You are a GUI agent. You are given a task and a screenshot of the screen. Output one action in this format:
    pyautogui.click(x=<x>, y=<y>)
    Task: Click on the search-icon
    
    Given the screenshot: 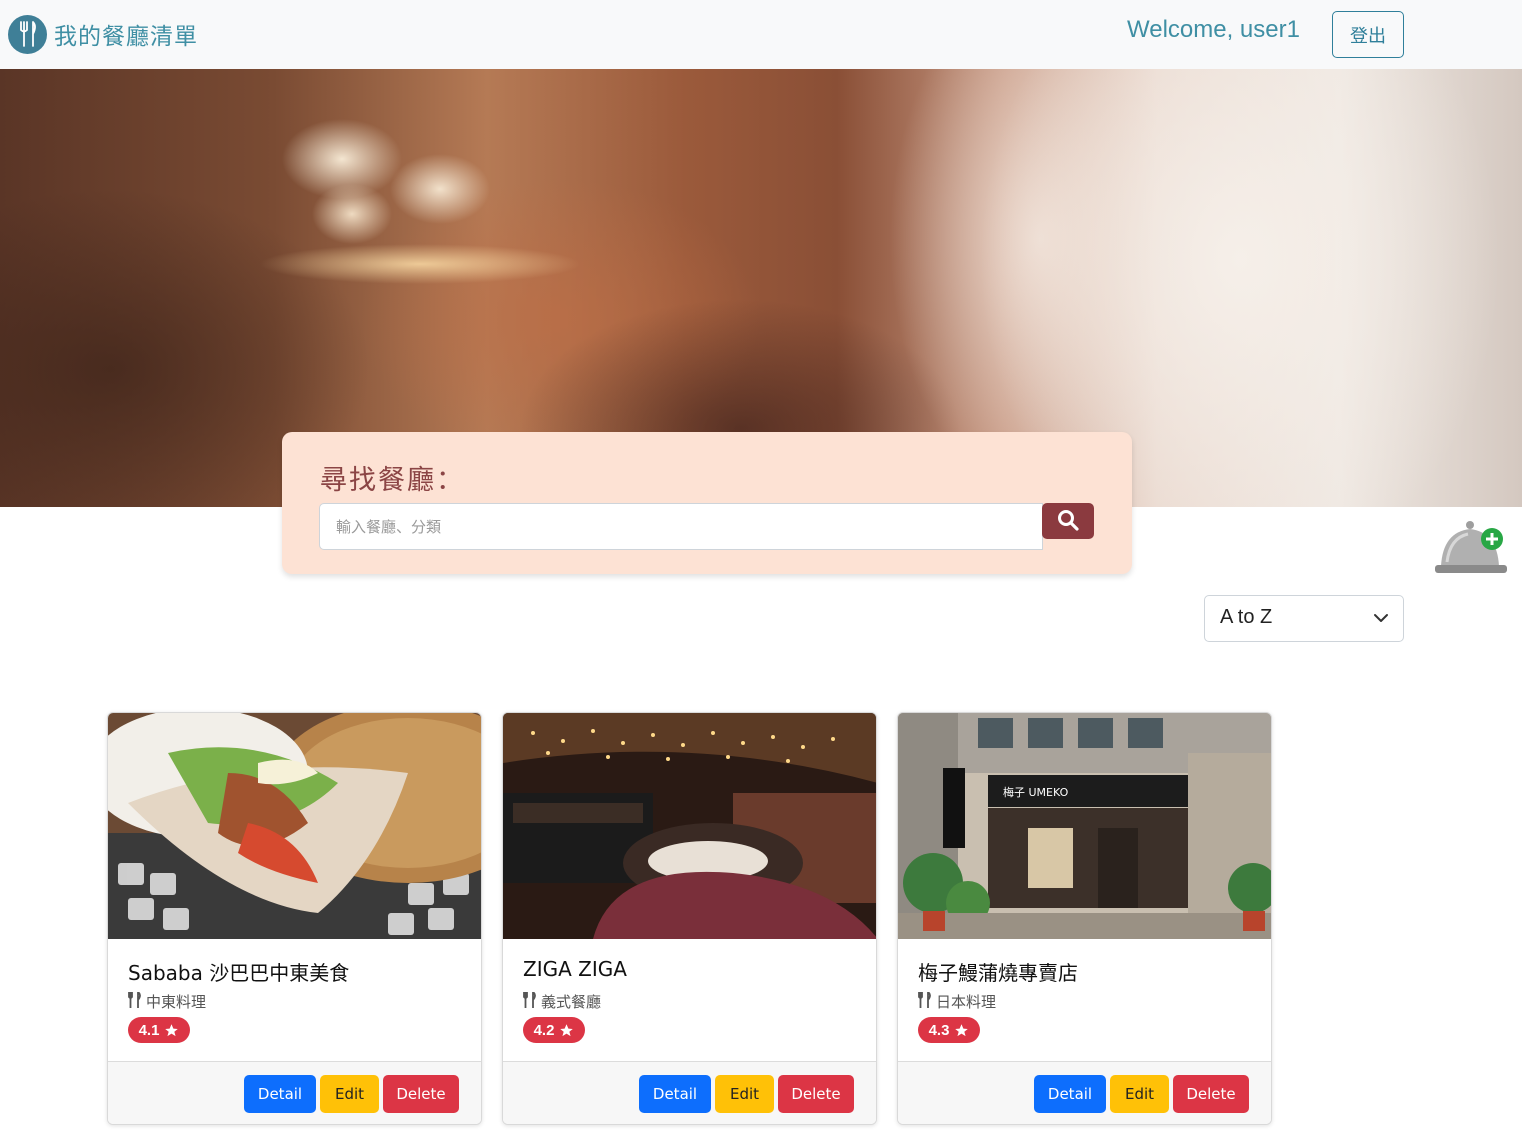 What is the action you would take?
    pyautogui.click(x=1068, y=521)
    